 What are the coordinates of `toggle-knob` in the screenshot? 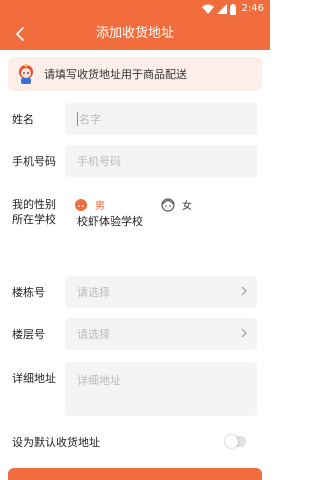 It's located at (231, 441).